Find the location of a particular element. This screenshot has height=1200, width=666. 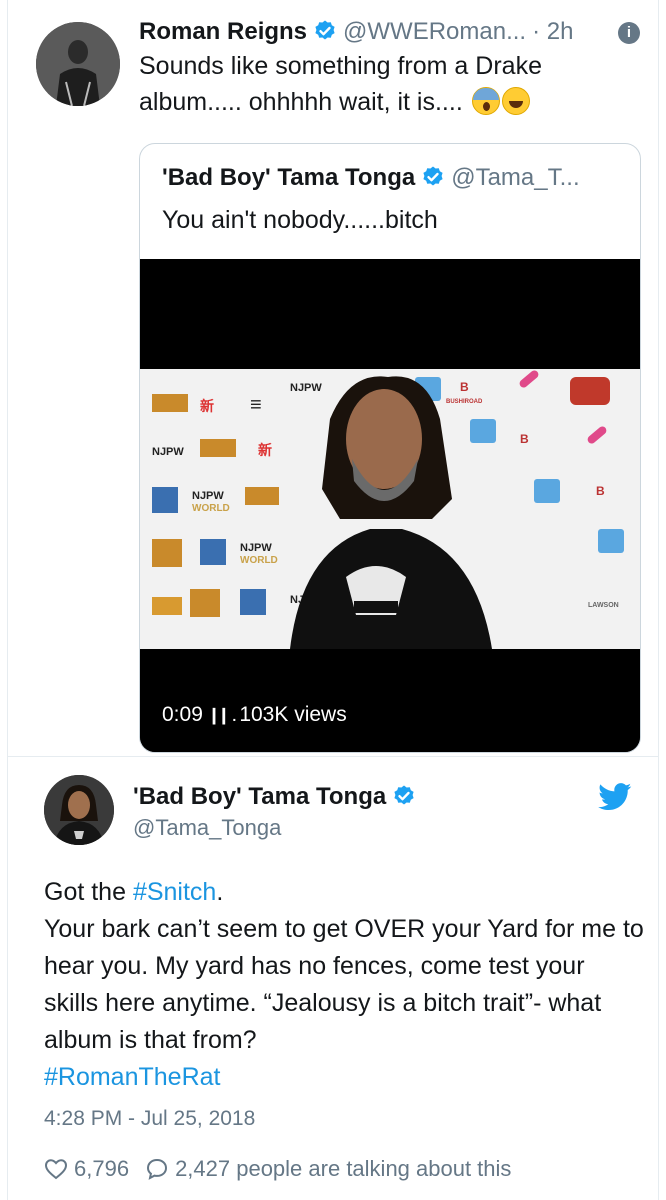

tweet-time: 2h is located at coordinates (560, 31).